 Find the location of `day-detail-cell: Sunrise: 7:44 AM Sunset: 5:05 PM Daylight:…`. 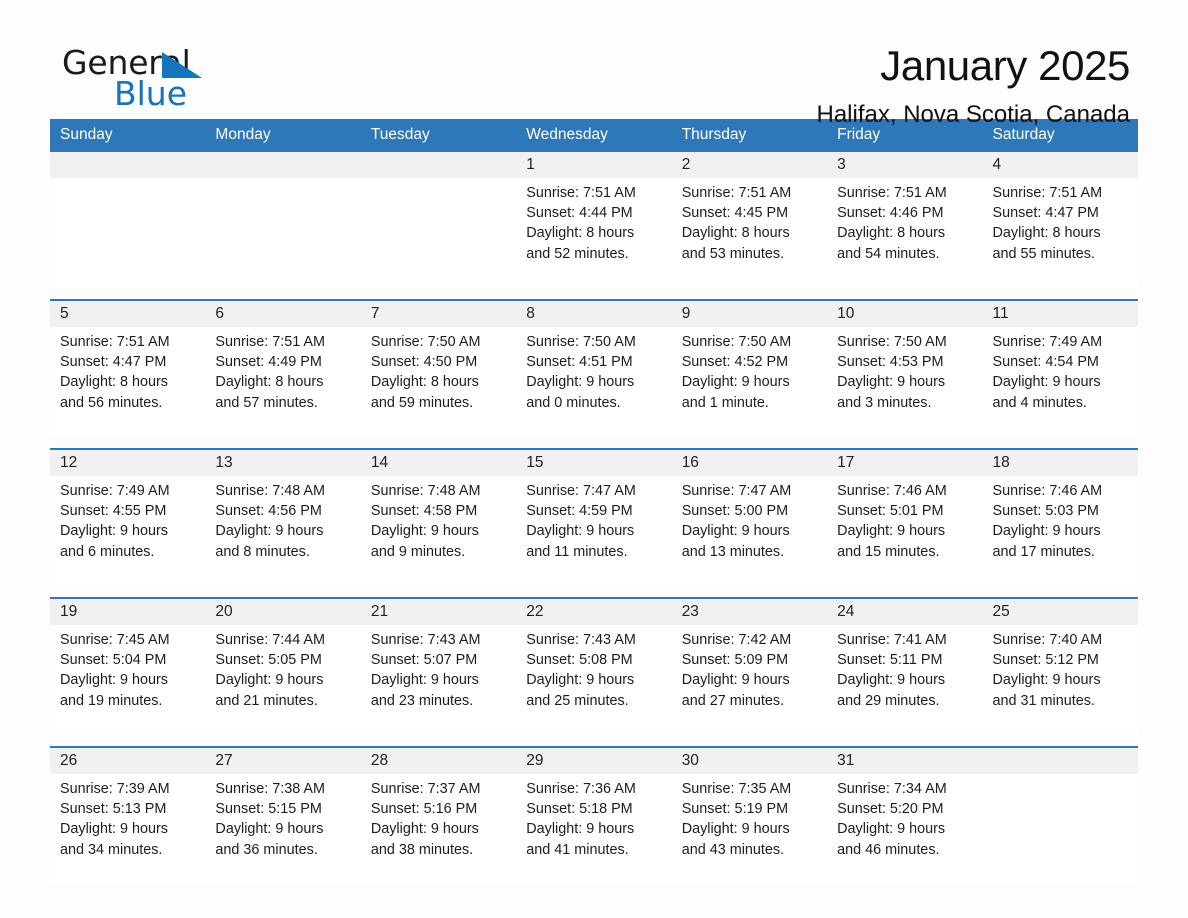

day-detail-cell: Sunrise: 7:44 AM Sunset: 5:05 PM Daylight:… is located at coordinates (283, 679).